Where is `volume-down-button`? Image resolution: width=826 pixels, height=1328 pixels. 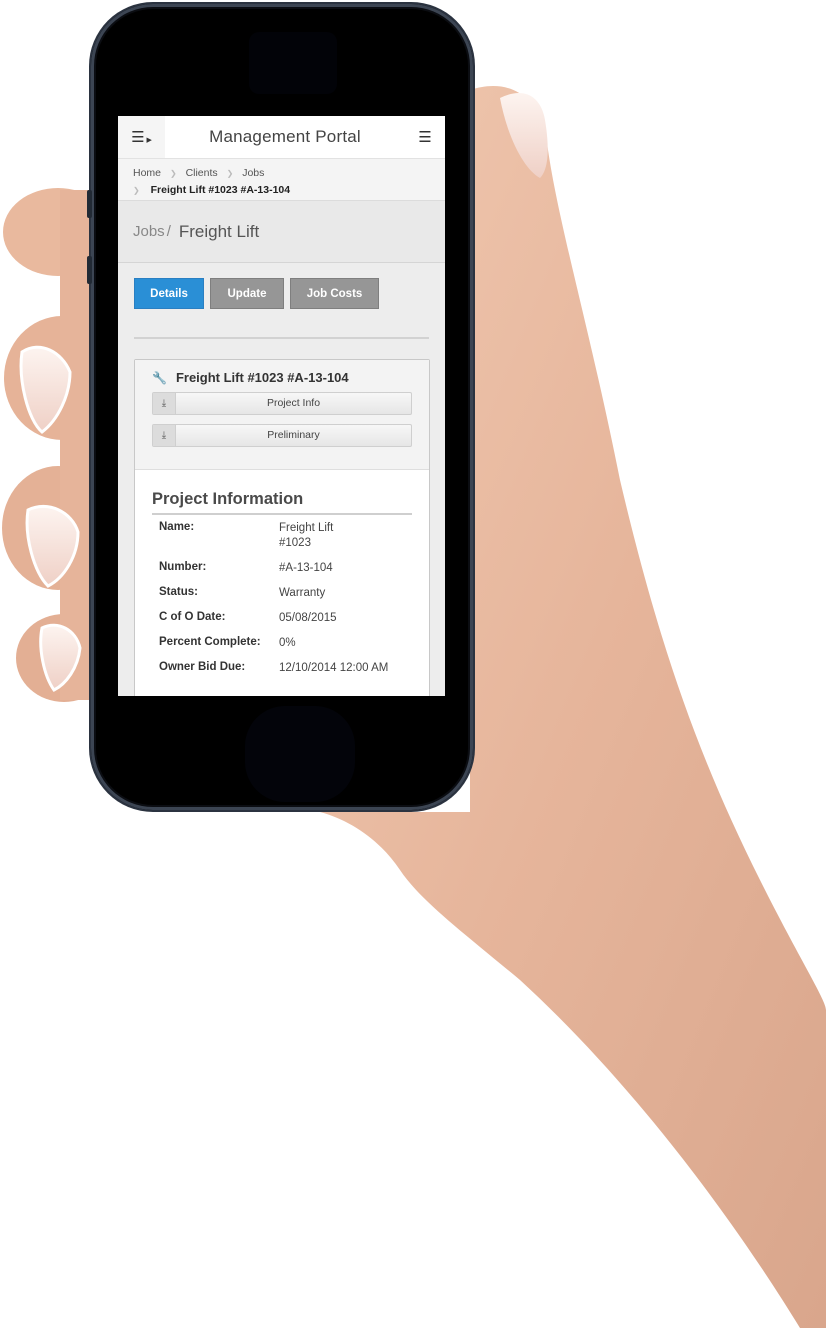 volume-down-button is located at coordinates (89, 270).